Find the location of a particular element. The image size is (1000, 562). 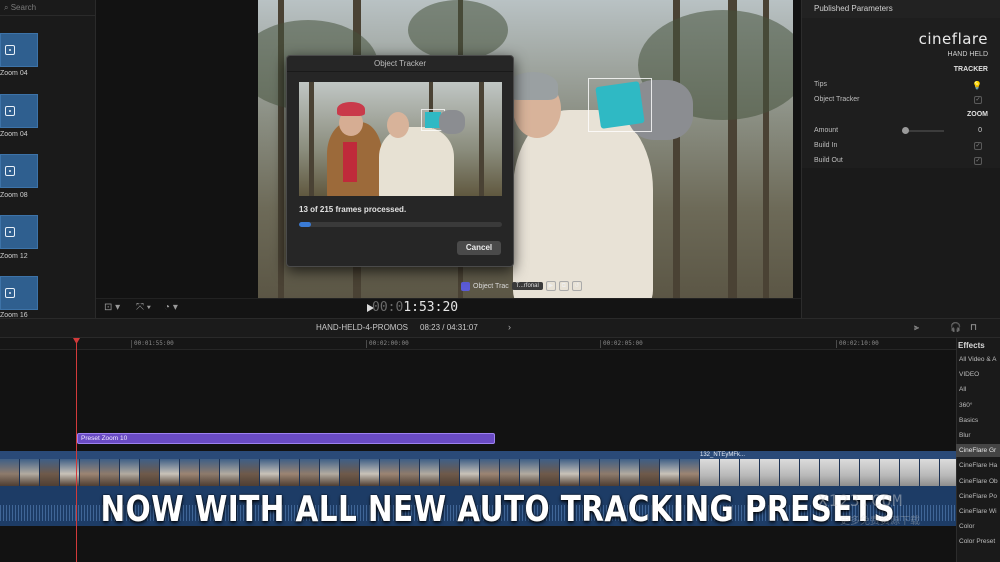

track-forward-icon: ▶ is located at coordinates (550, 286).